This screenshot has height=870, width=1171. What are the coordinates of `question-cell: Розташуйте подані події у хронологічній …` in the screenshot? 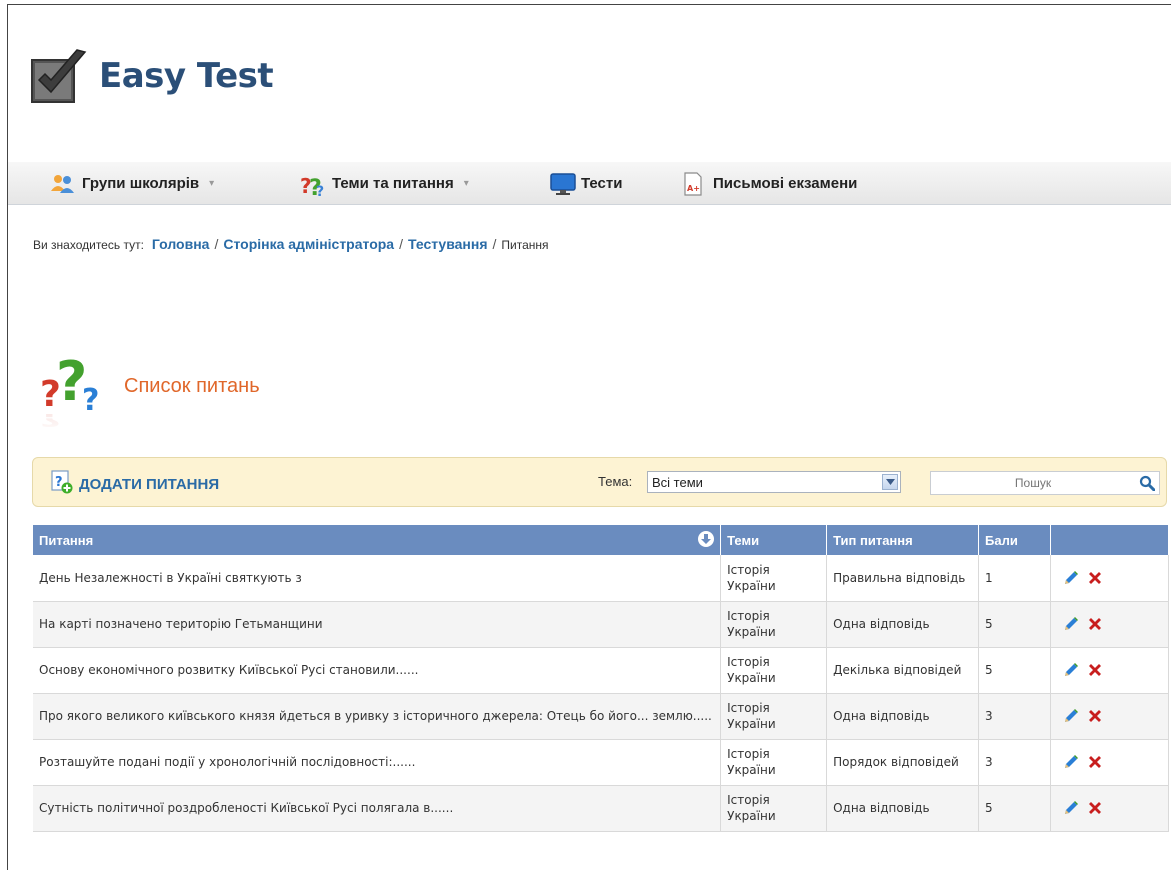 It's located at (377, 762).